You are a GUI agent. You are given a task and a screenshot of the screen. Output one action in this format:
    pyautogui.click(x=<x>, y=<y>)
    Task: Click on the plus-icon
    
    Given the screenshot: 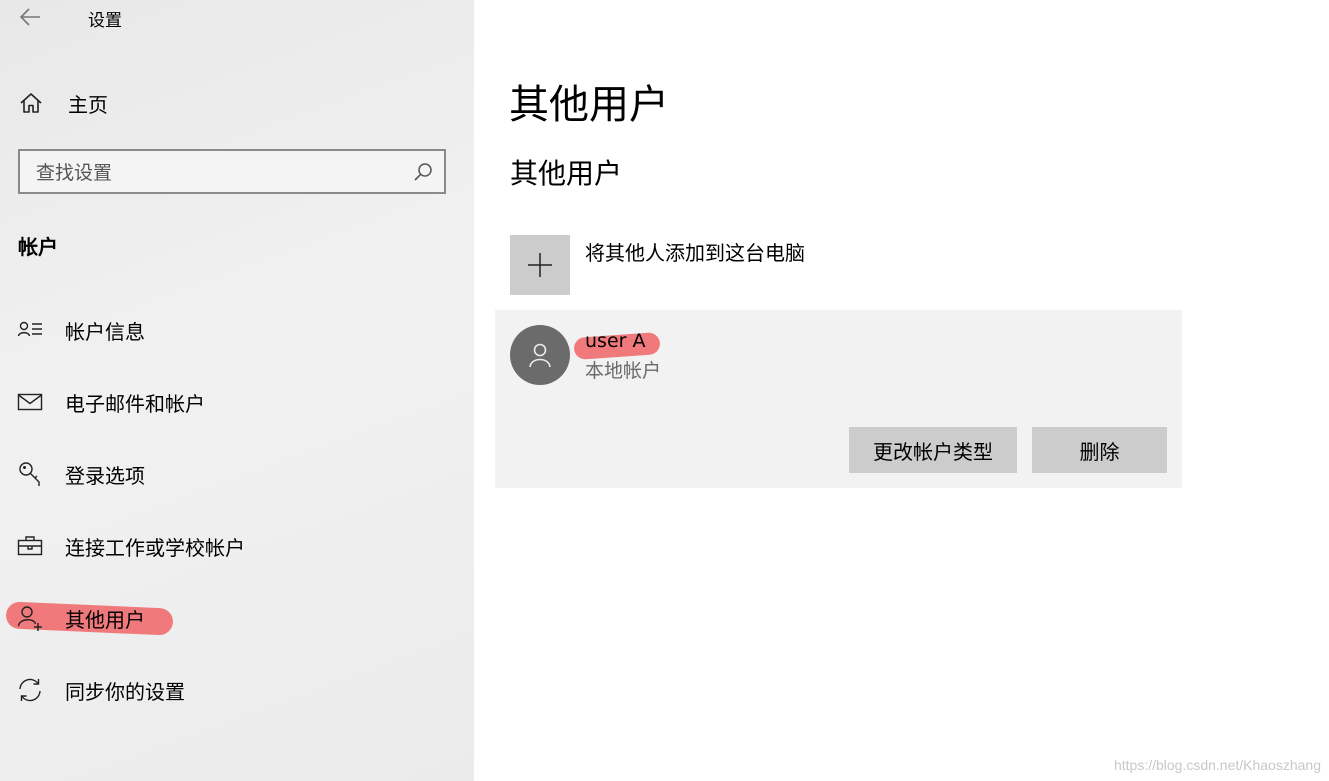 What is the action you would take?
    pyautogui.click(x=540, y=265)
    